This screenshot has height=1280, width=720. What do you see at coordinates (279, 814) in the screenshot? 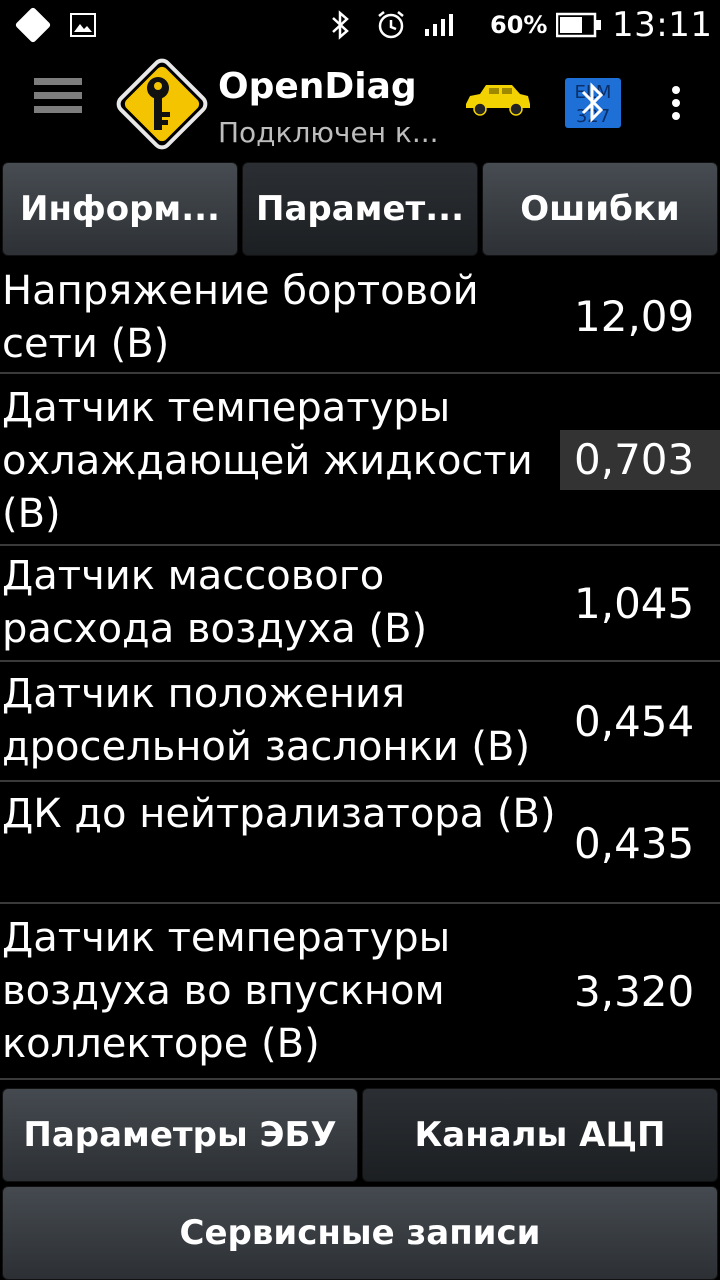
I see `param-label: ДК до нейтрализатора (В)` at bounding box center [279, 814].